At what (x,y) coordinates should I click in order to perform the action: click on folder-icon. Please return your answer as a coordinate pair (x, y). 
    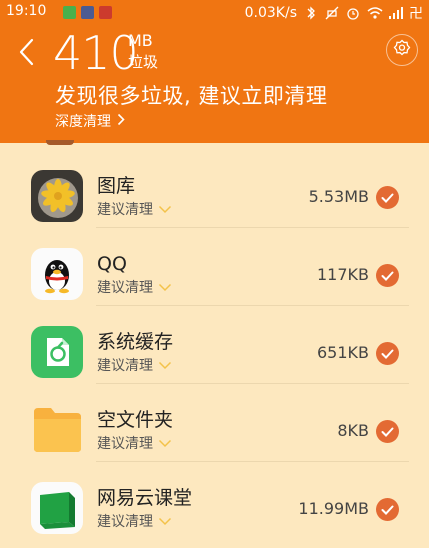
    Looking at the image, I should click on (57, 430).